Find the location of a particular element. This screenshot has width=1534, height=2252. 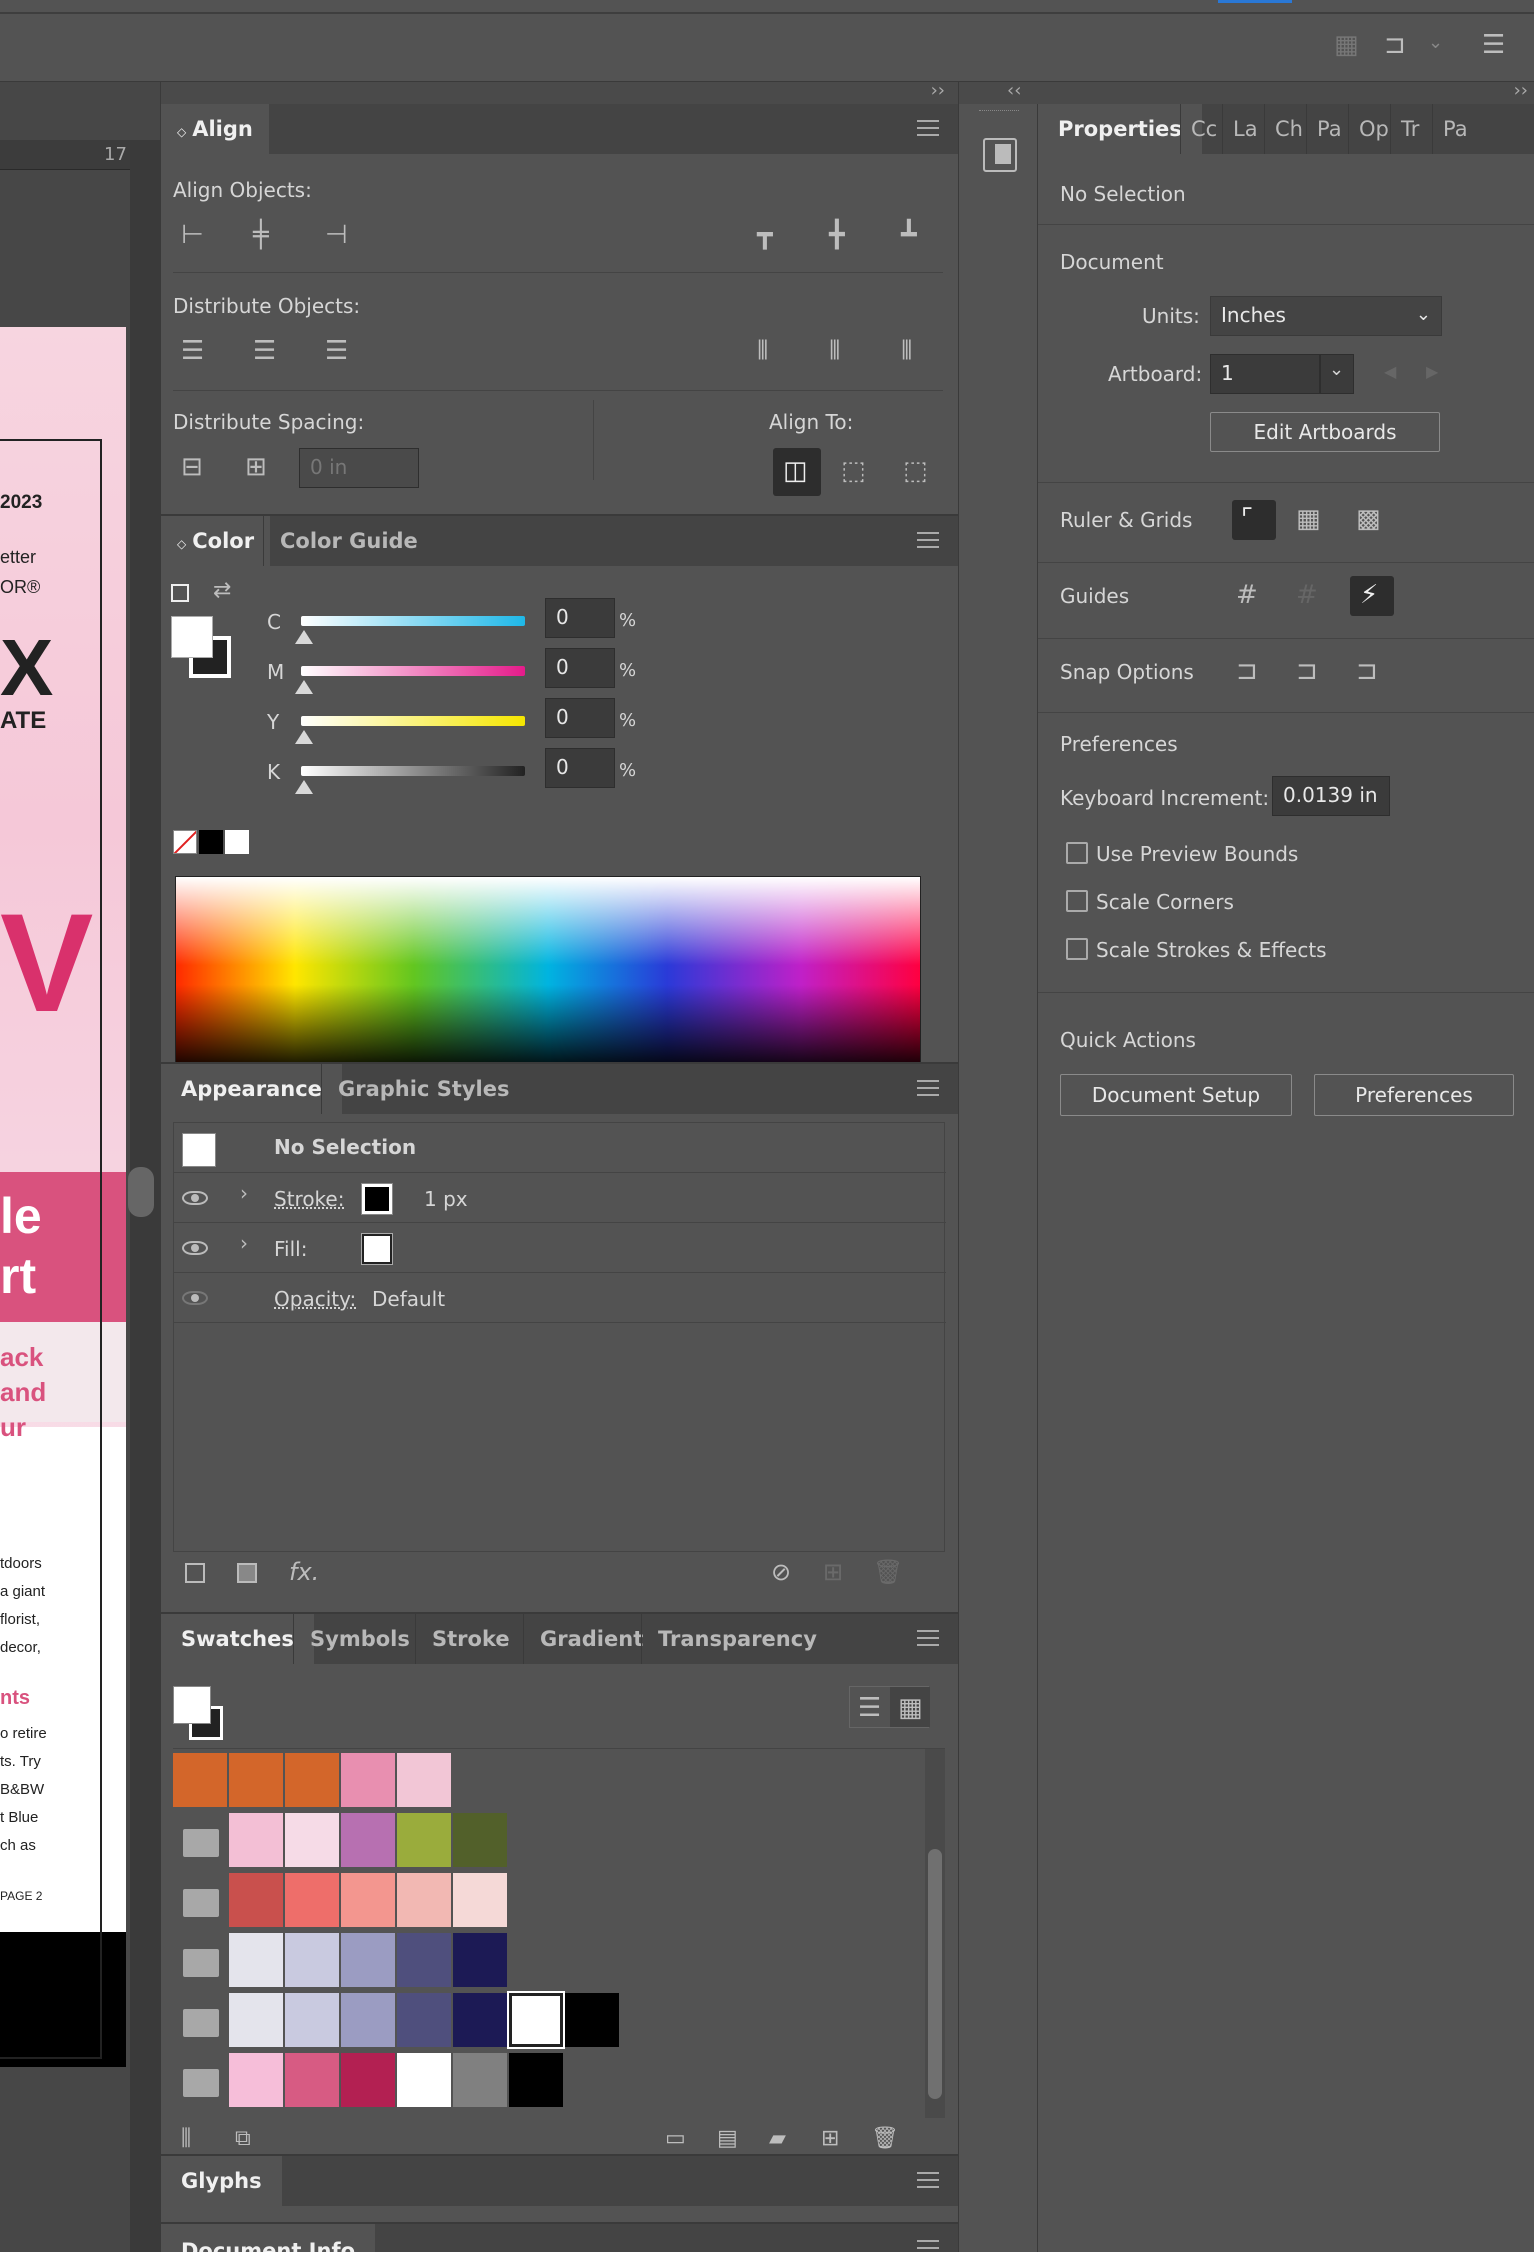

none-swatch is located at coordinates (185, 842).